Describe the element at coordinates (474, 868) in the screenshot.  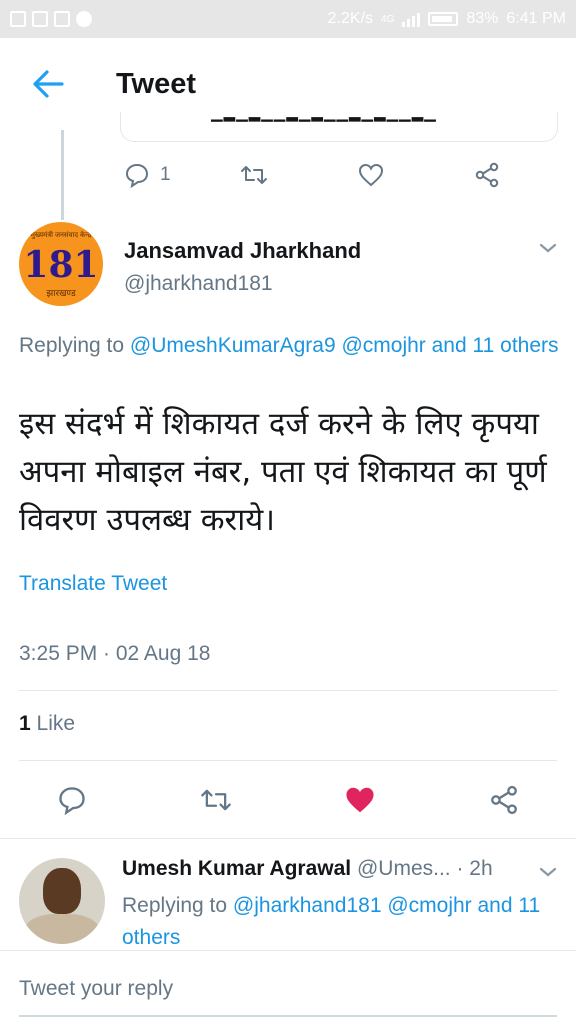
I see `reply-time: · 2h` at that location.